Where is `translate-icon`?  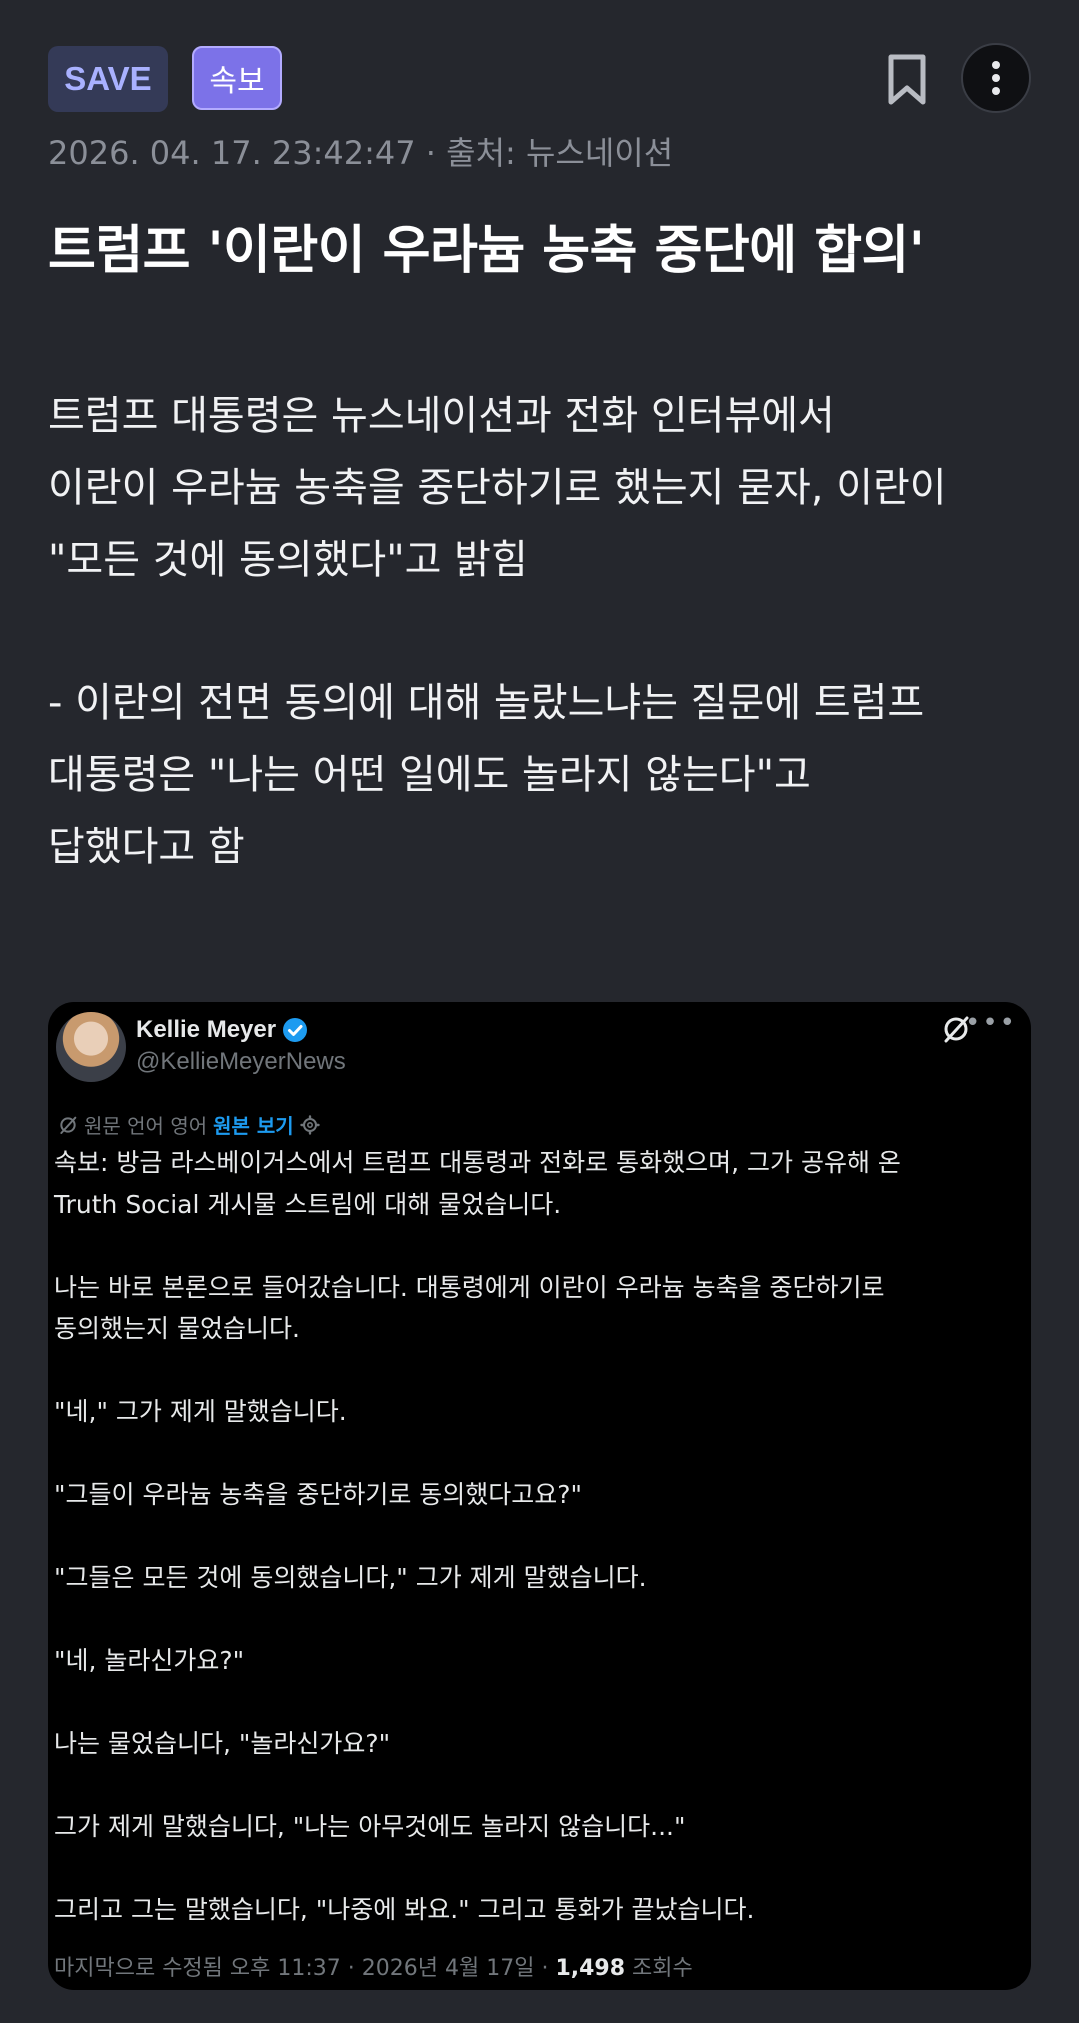
translate-icon is located at coordinates (68, 1125).